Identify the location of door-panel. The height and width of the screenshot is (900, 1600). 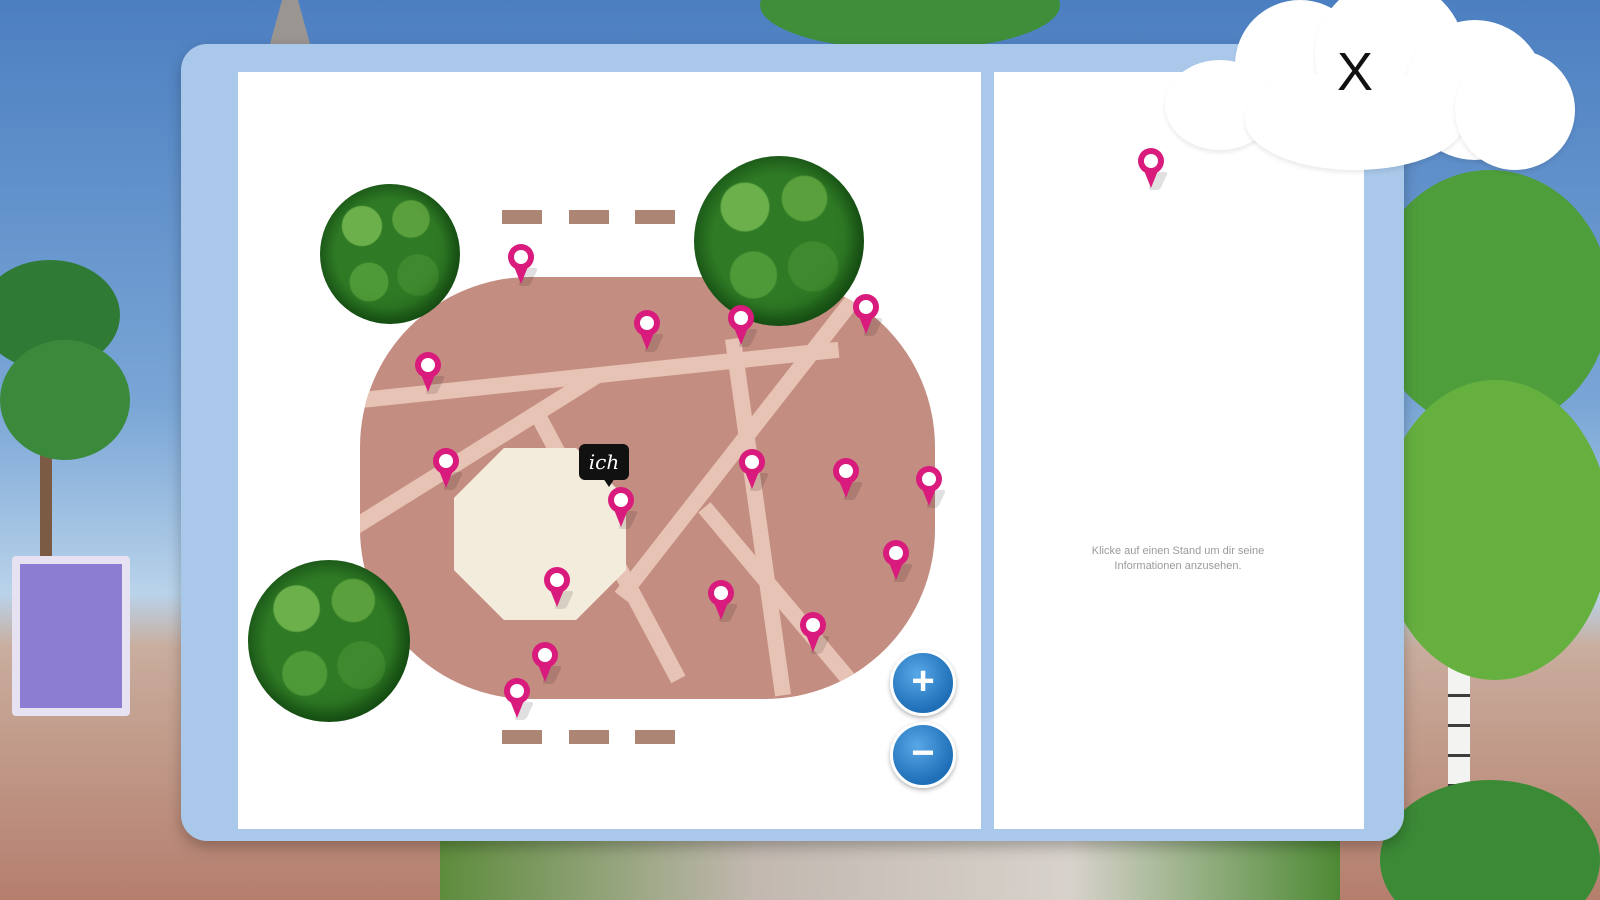
(71, 636).